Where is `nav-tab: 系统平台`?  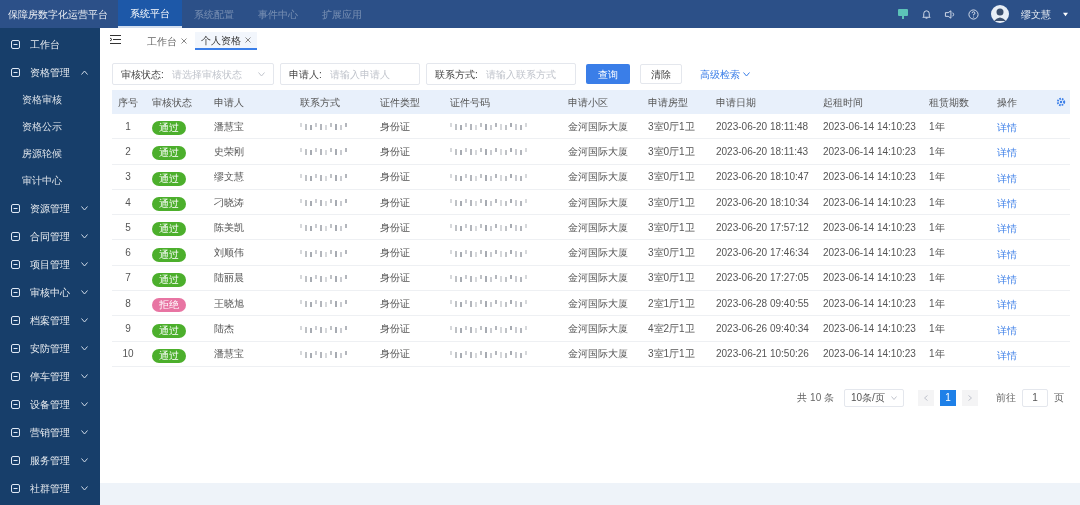
nav-tab: 系统平台 is located at coordinates (150, 14).